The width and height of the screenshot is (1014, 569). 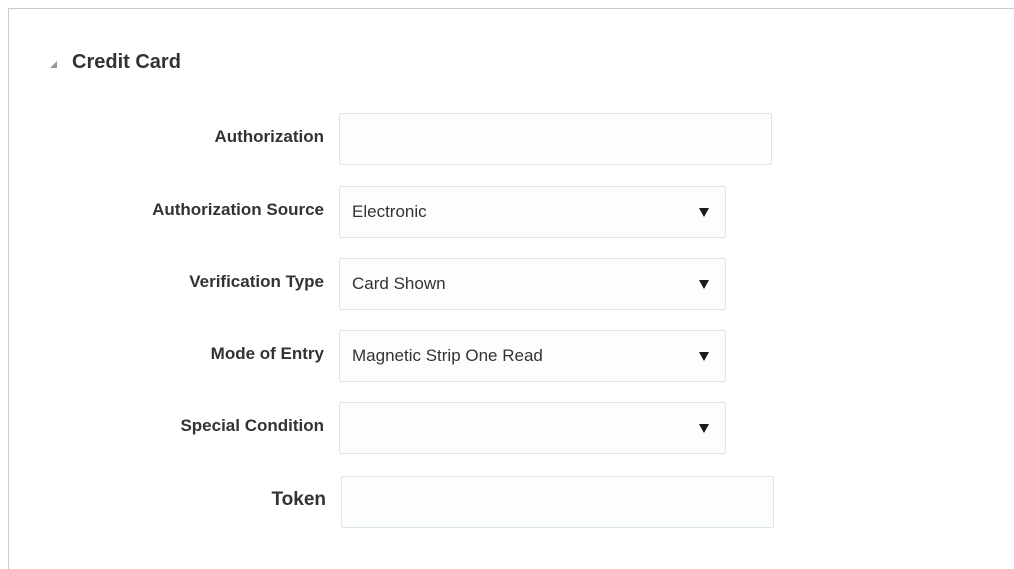 What do you see at coordinates (252, 425) in the screenshot?
I see `special-condition-label: Special Condition` at bounding box center [252, 425].